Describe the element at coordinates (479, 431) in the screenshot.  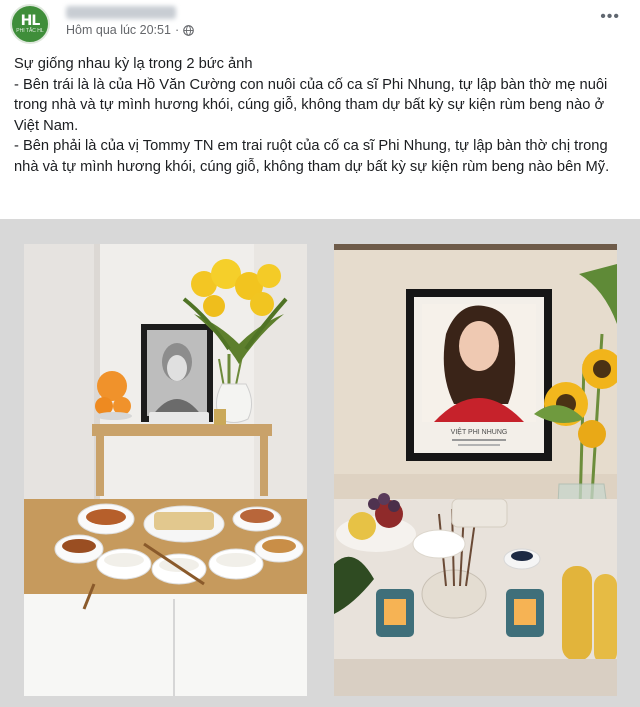
I see `portrait-caption: VIỆT PHI NHUNG` at that location.